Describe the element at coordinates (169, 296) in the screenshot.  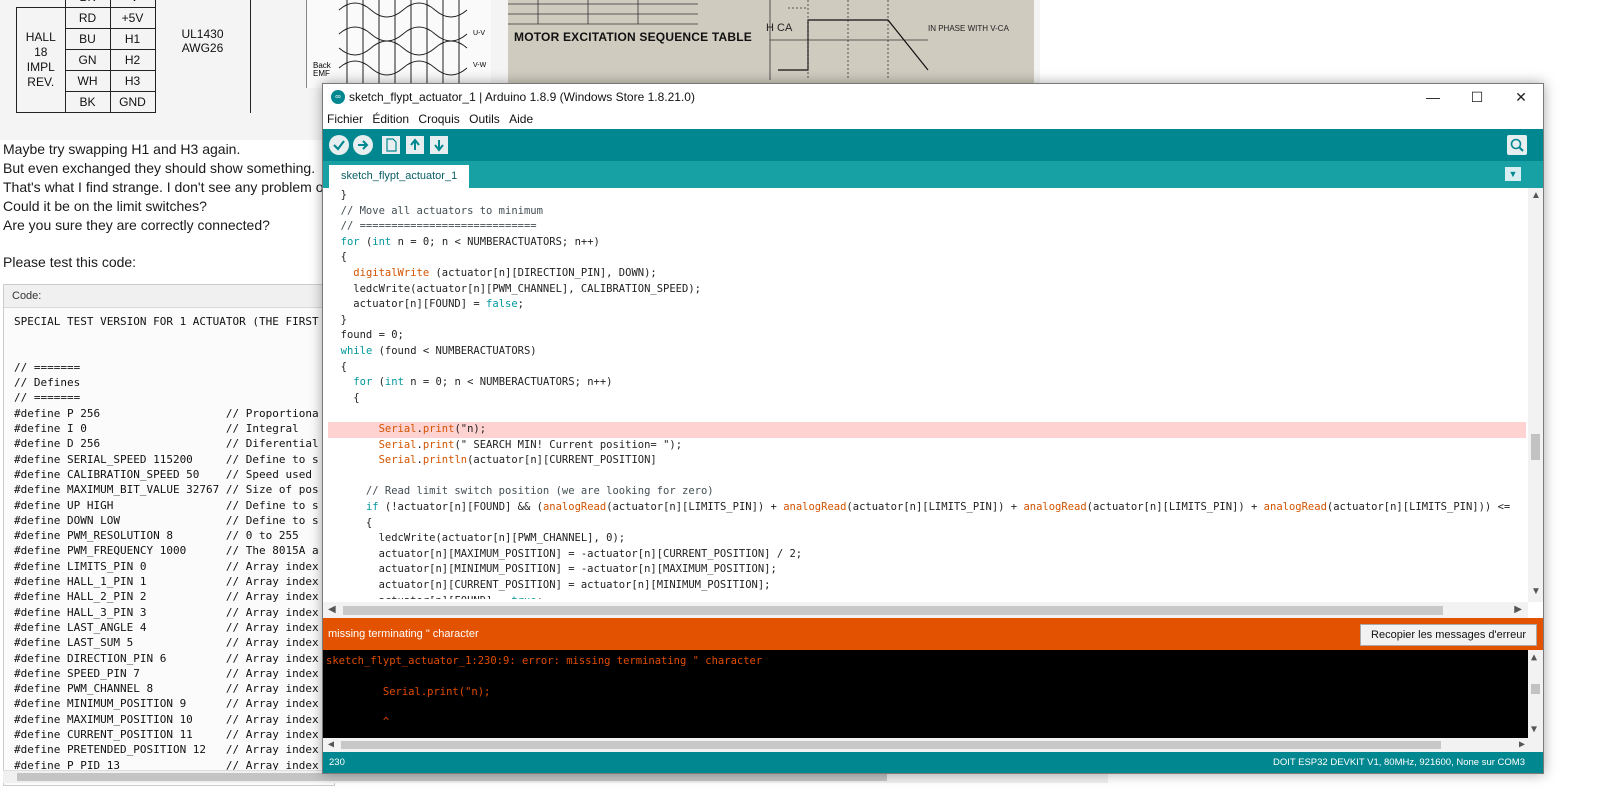
I see `code-block-header: Code:` at that location.